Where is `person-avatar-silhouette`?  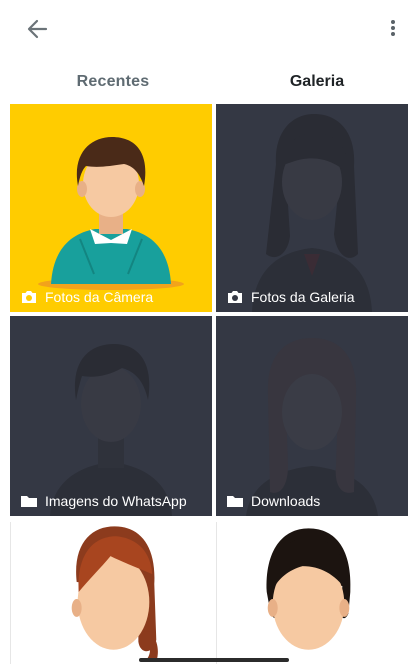
person-avatar-silhouette is located at coordinates (111, 430).